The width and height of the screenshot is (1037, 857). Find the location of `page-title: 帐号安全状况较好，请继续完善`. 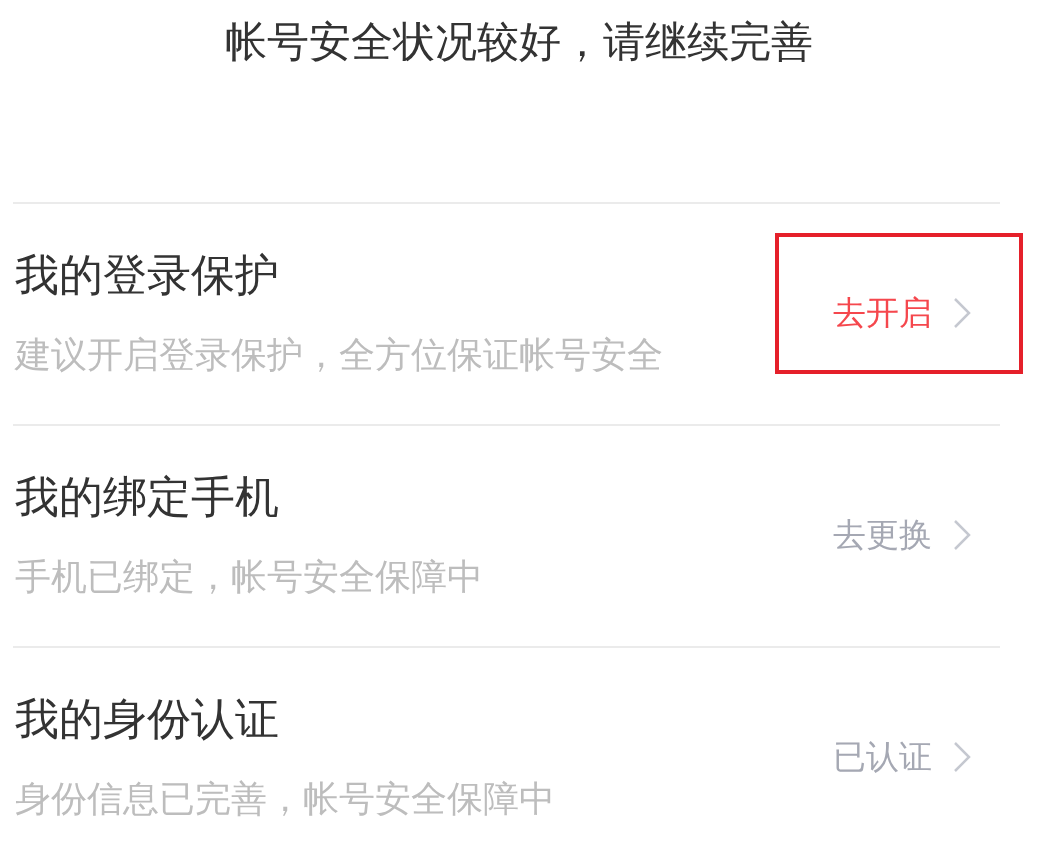

page-title: 帐号安全状况较好，请继续完善 is located at coordinates (518, 42).